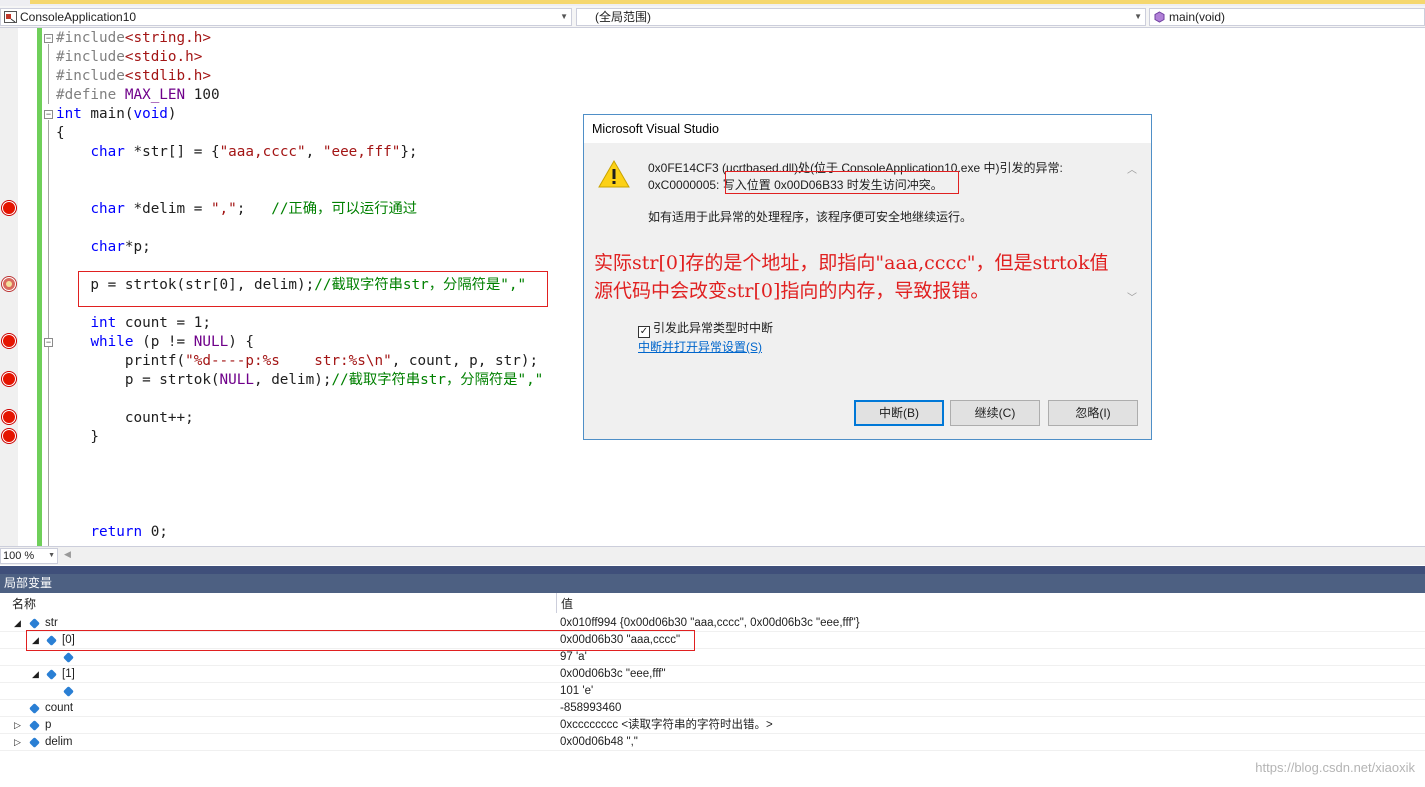  I want to click on code-token: MAX_LEN, so click(155, 95).